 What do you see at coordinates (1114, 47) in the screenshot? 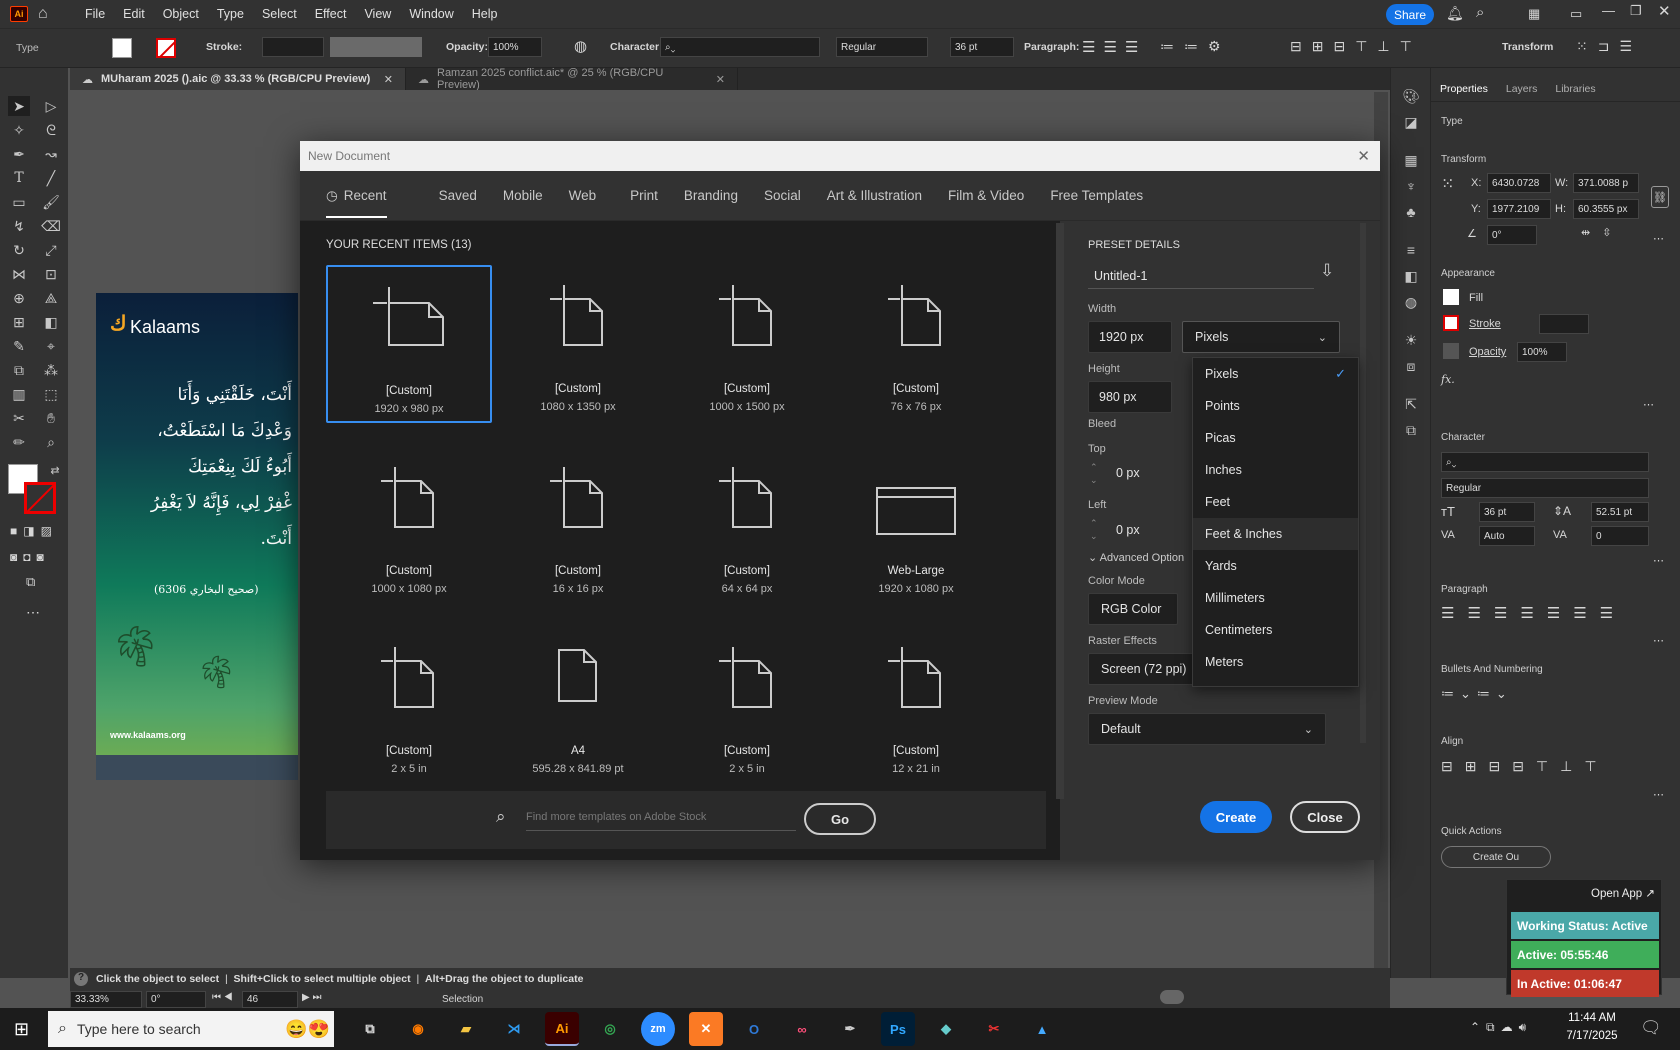
I see `paragraph-align-icons: ☰☰☰` at bounding box center [1114, 47].